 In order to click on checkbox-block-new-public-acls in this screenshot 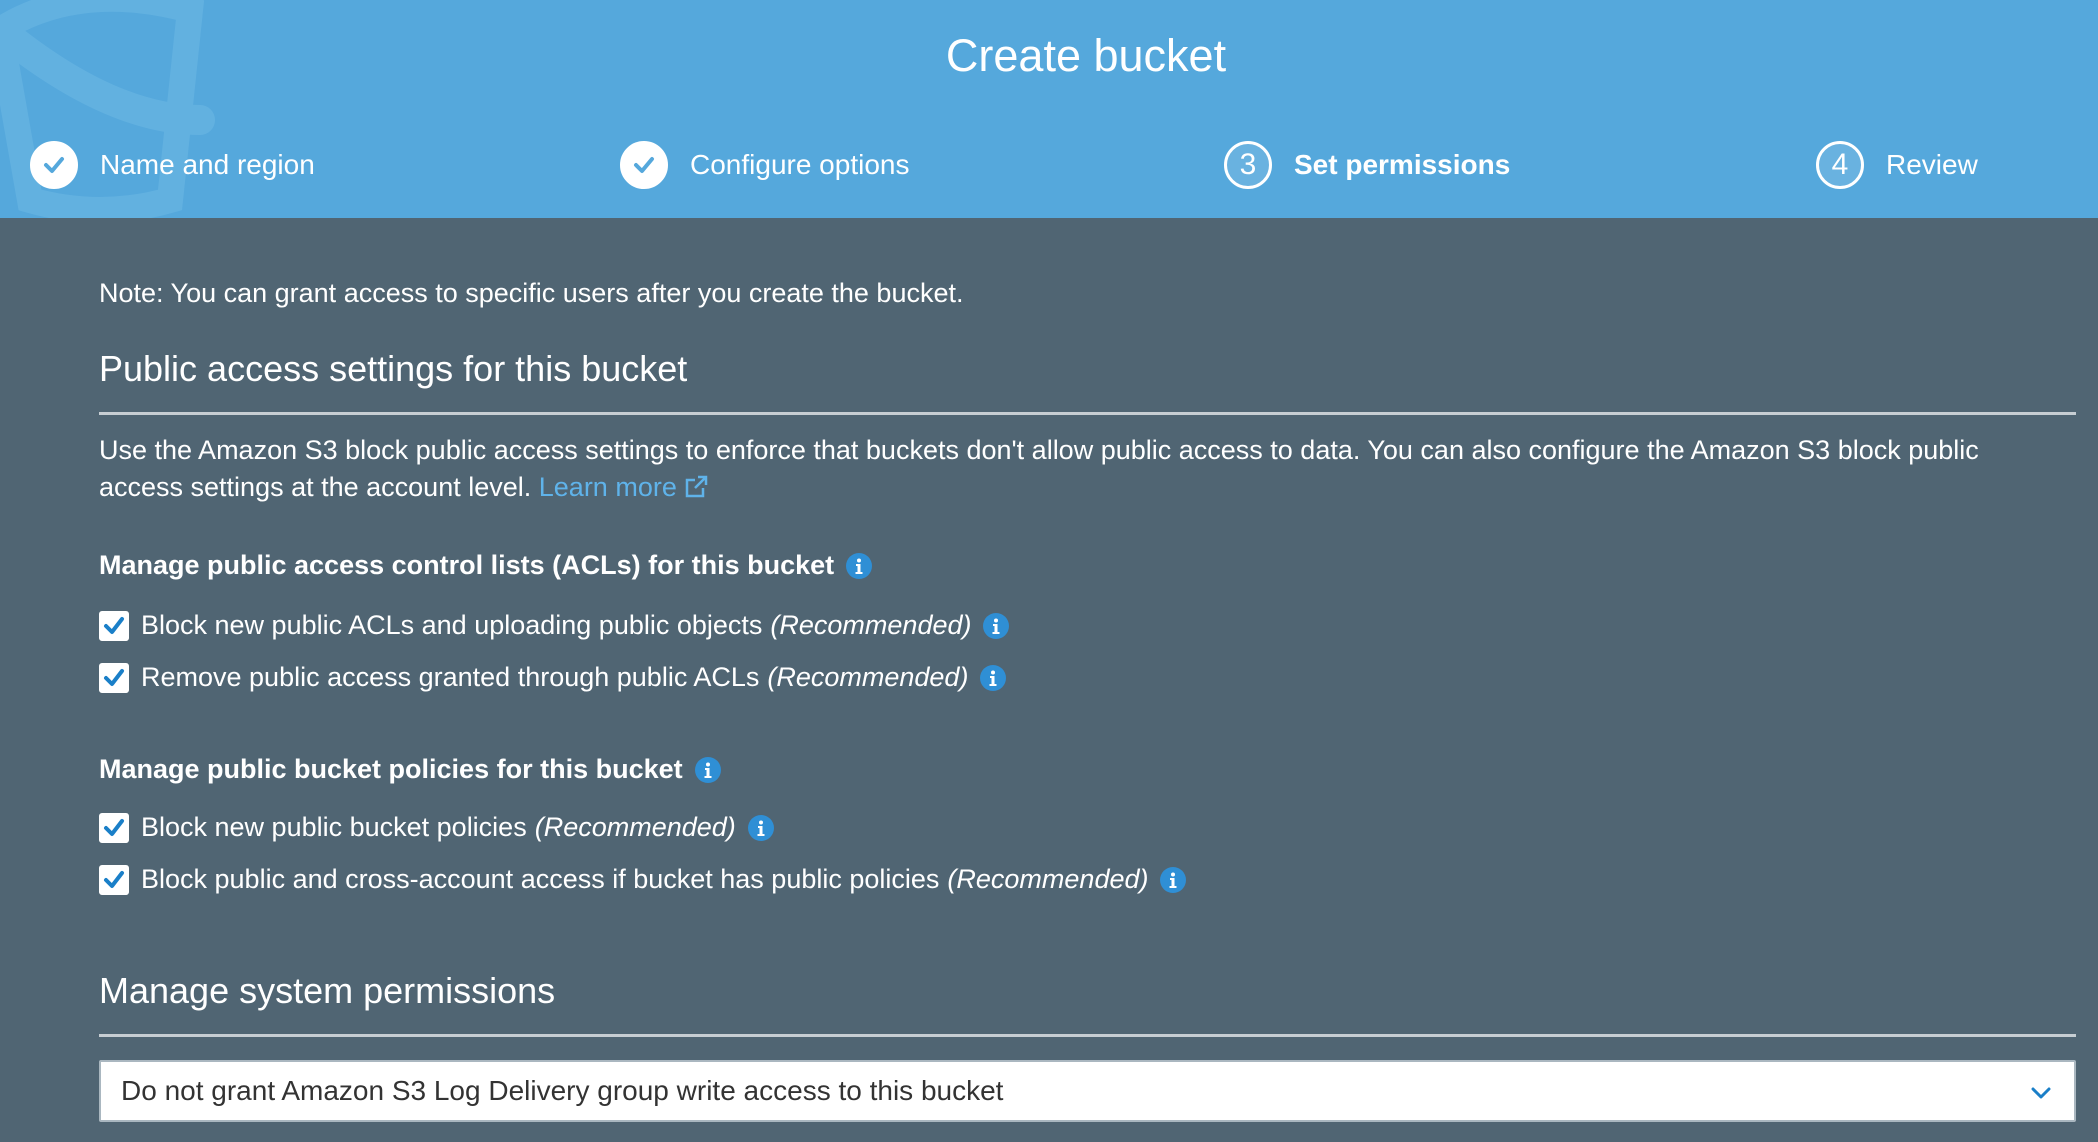, I will do `click(114, 625)`.